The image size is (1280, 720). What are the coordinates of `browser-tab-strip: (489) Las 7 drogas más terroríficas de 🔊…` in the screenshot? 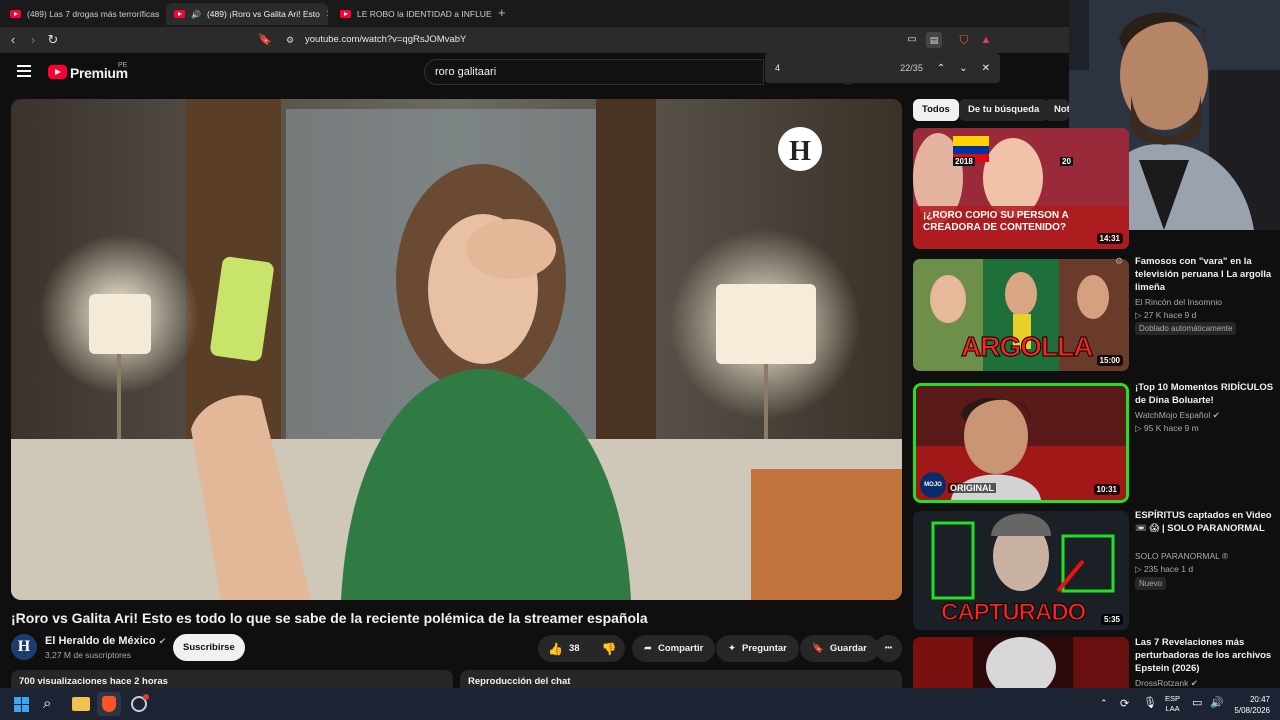 It's located at (535, 13).